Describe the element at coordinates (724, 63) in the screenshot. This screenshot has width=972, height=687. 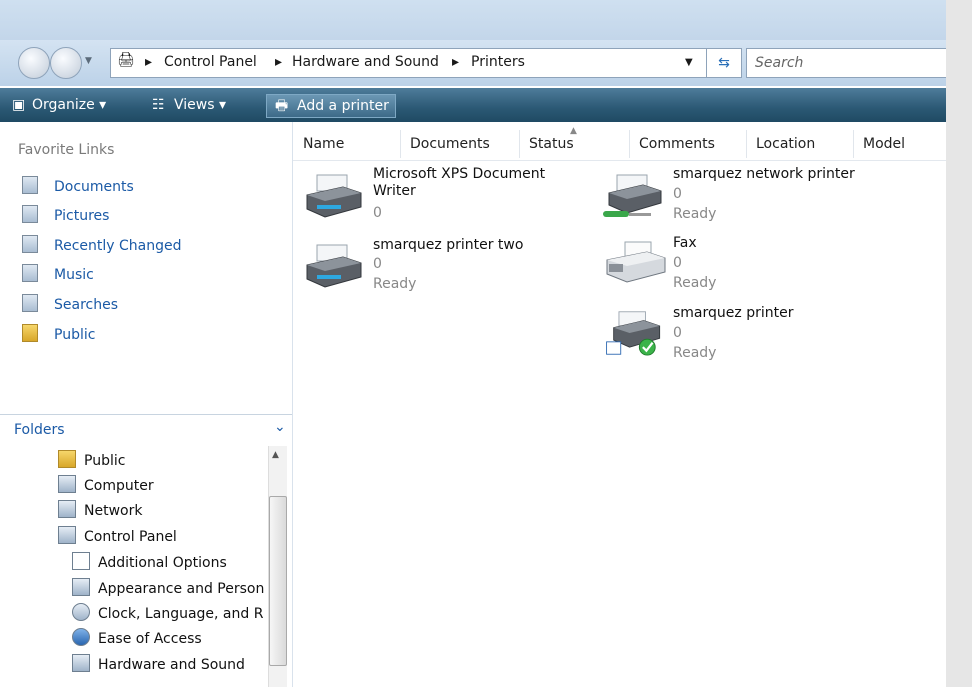
I see `refresh-icon: ⇆` at that location.